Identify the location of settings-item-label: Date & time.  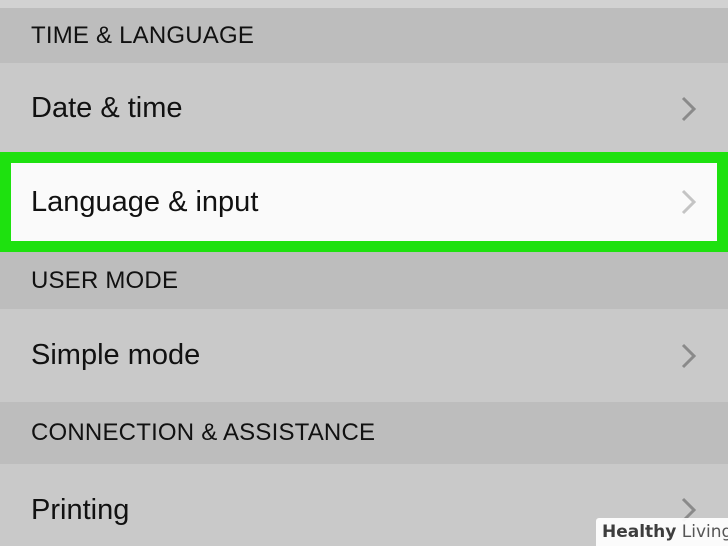
(107, 108).